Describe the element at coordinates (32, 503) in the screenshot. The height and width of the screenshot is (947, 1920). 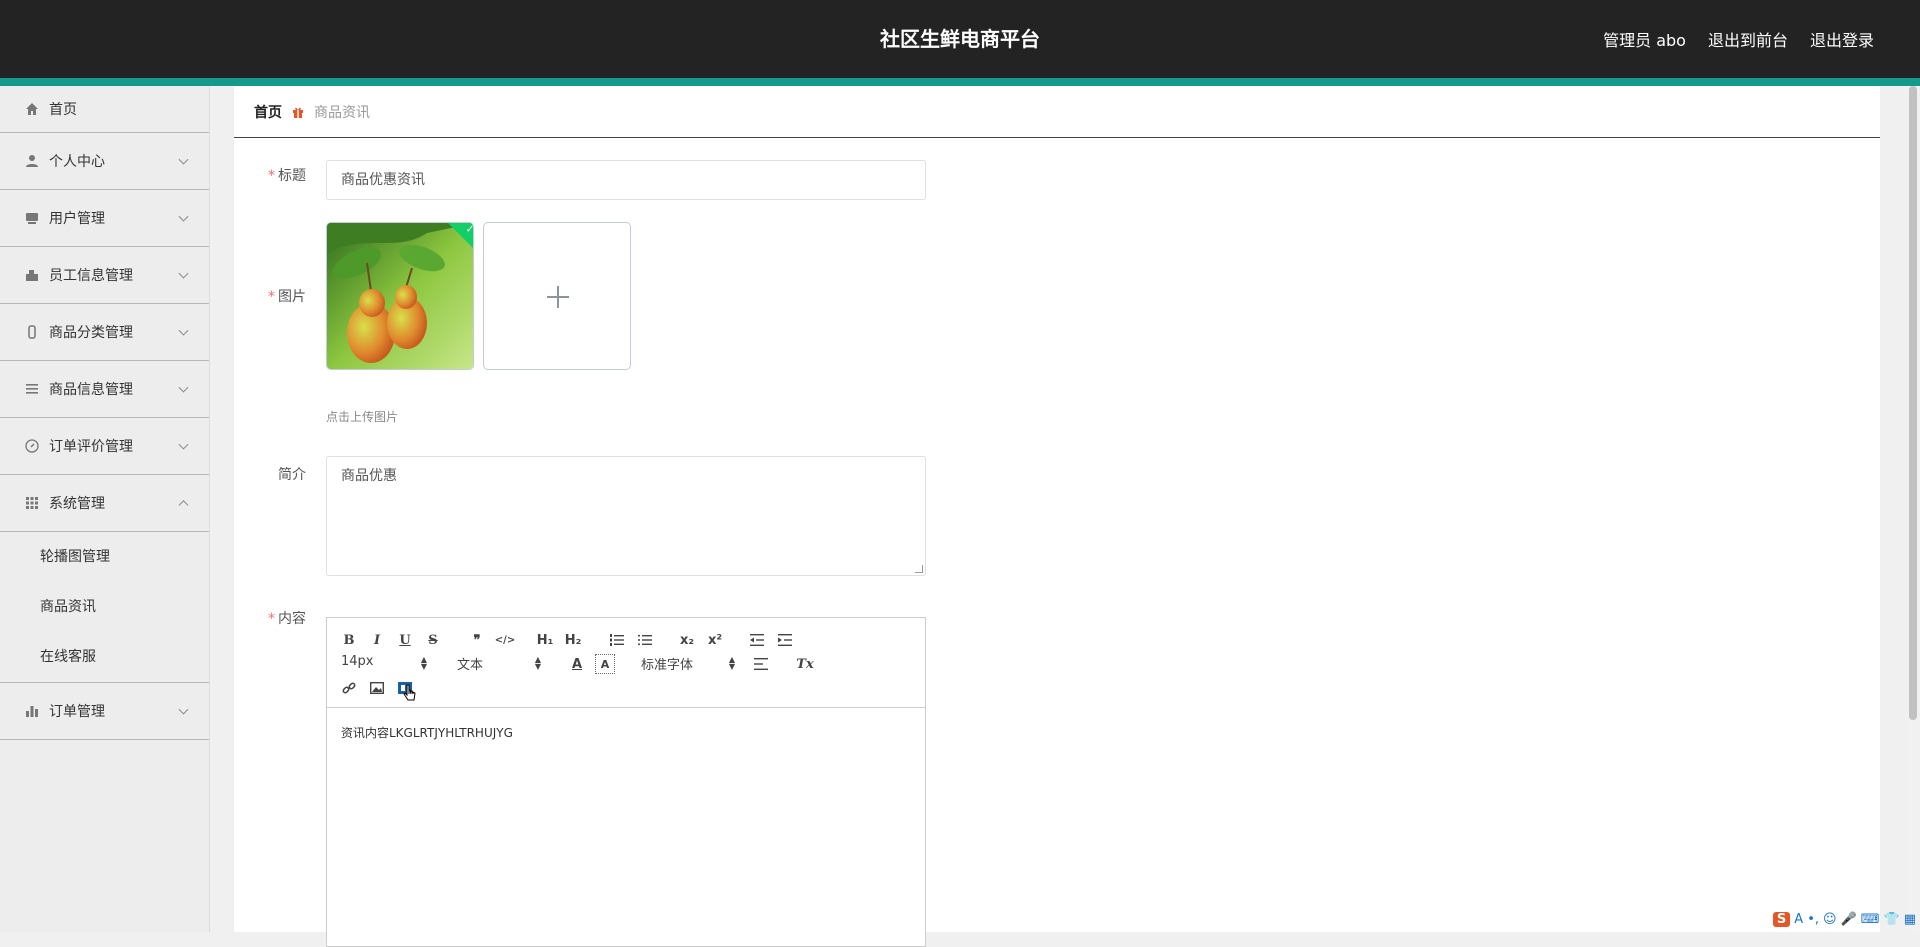
I see `grid-icon` at that location.